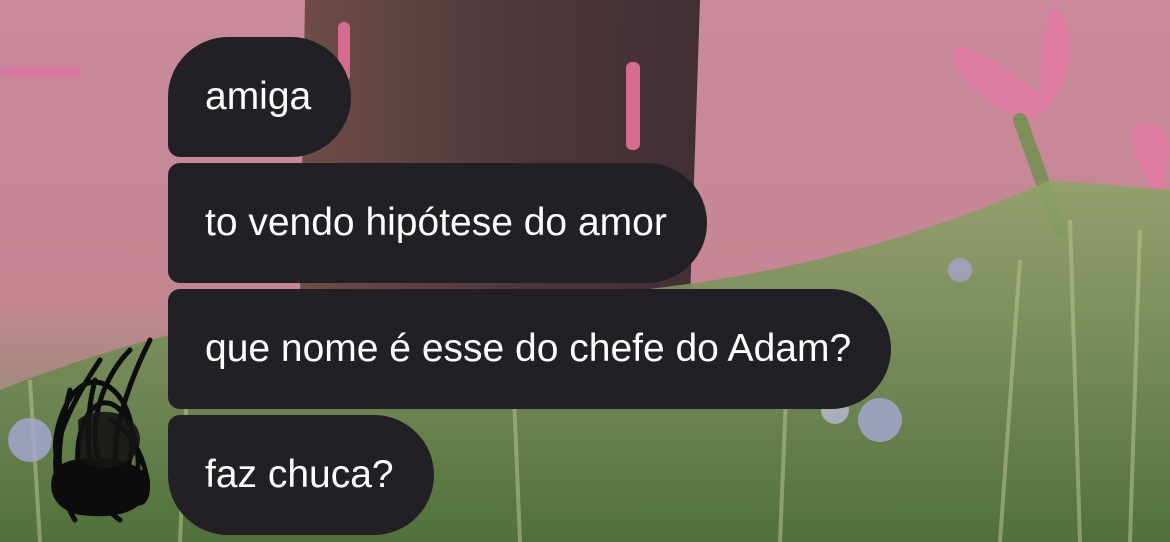 The width and height of the screenshot is (1170, 542). I want to click on message-text: to vendo hipótese do amor, so click(436, 222).